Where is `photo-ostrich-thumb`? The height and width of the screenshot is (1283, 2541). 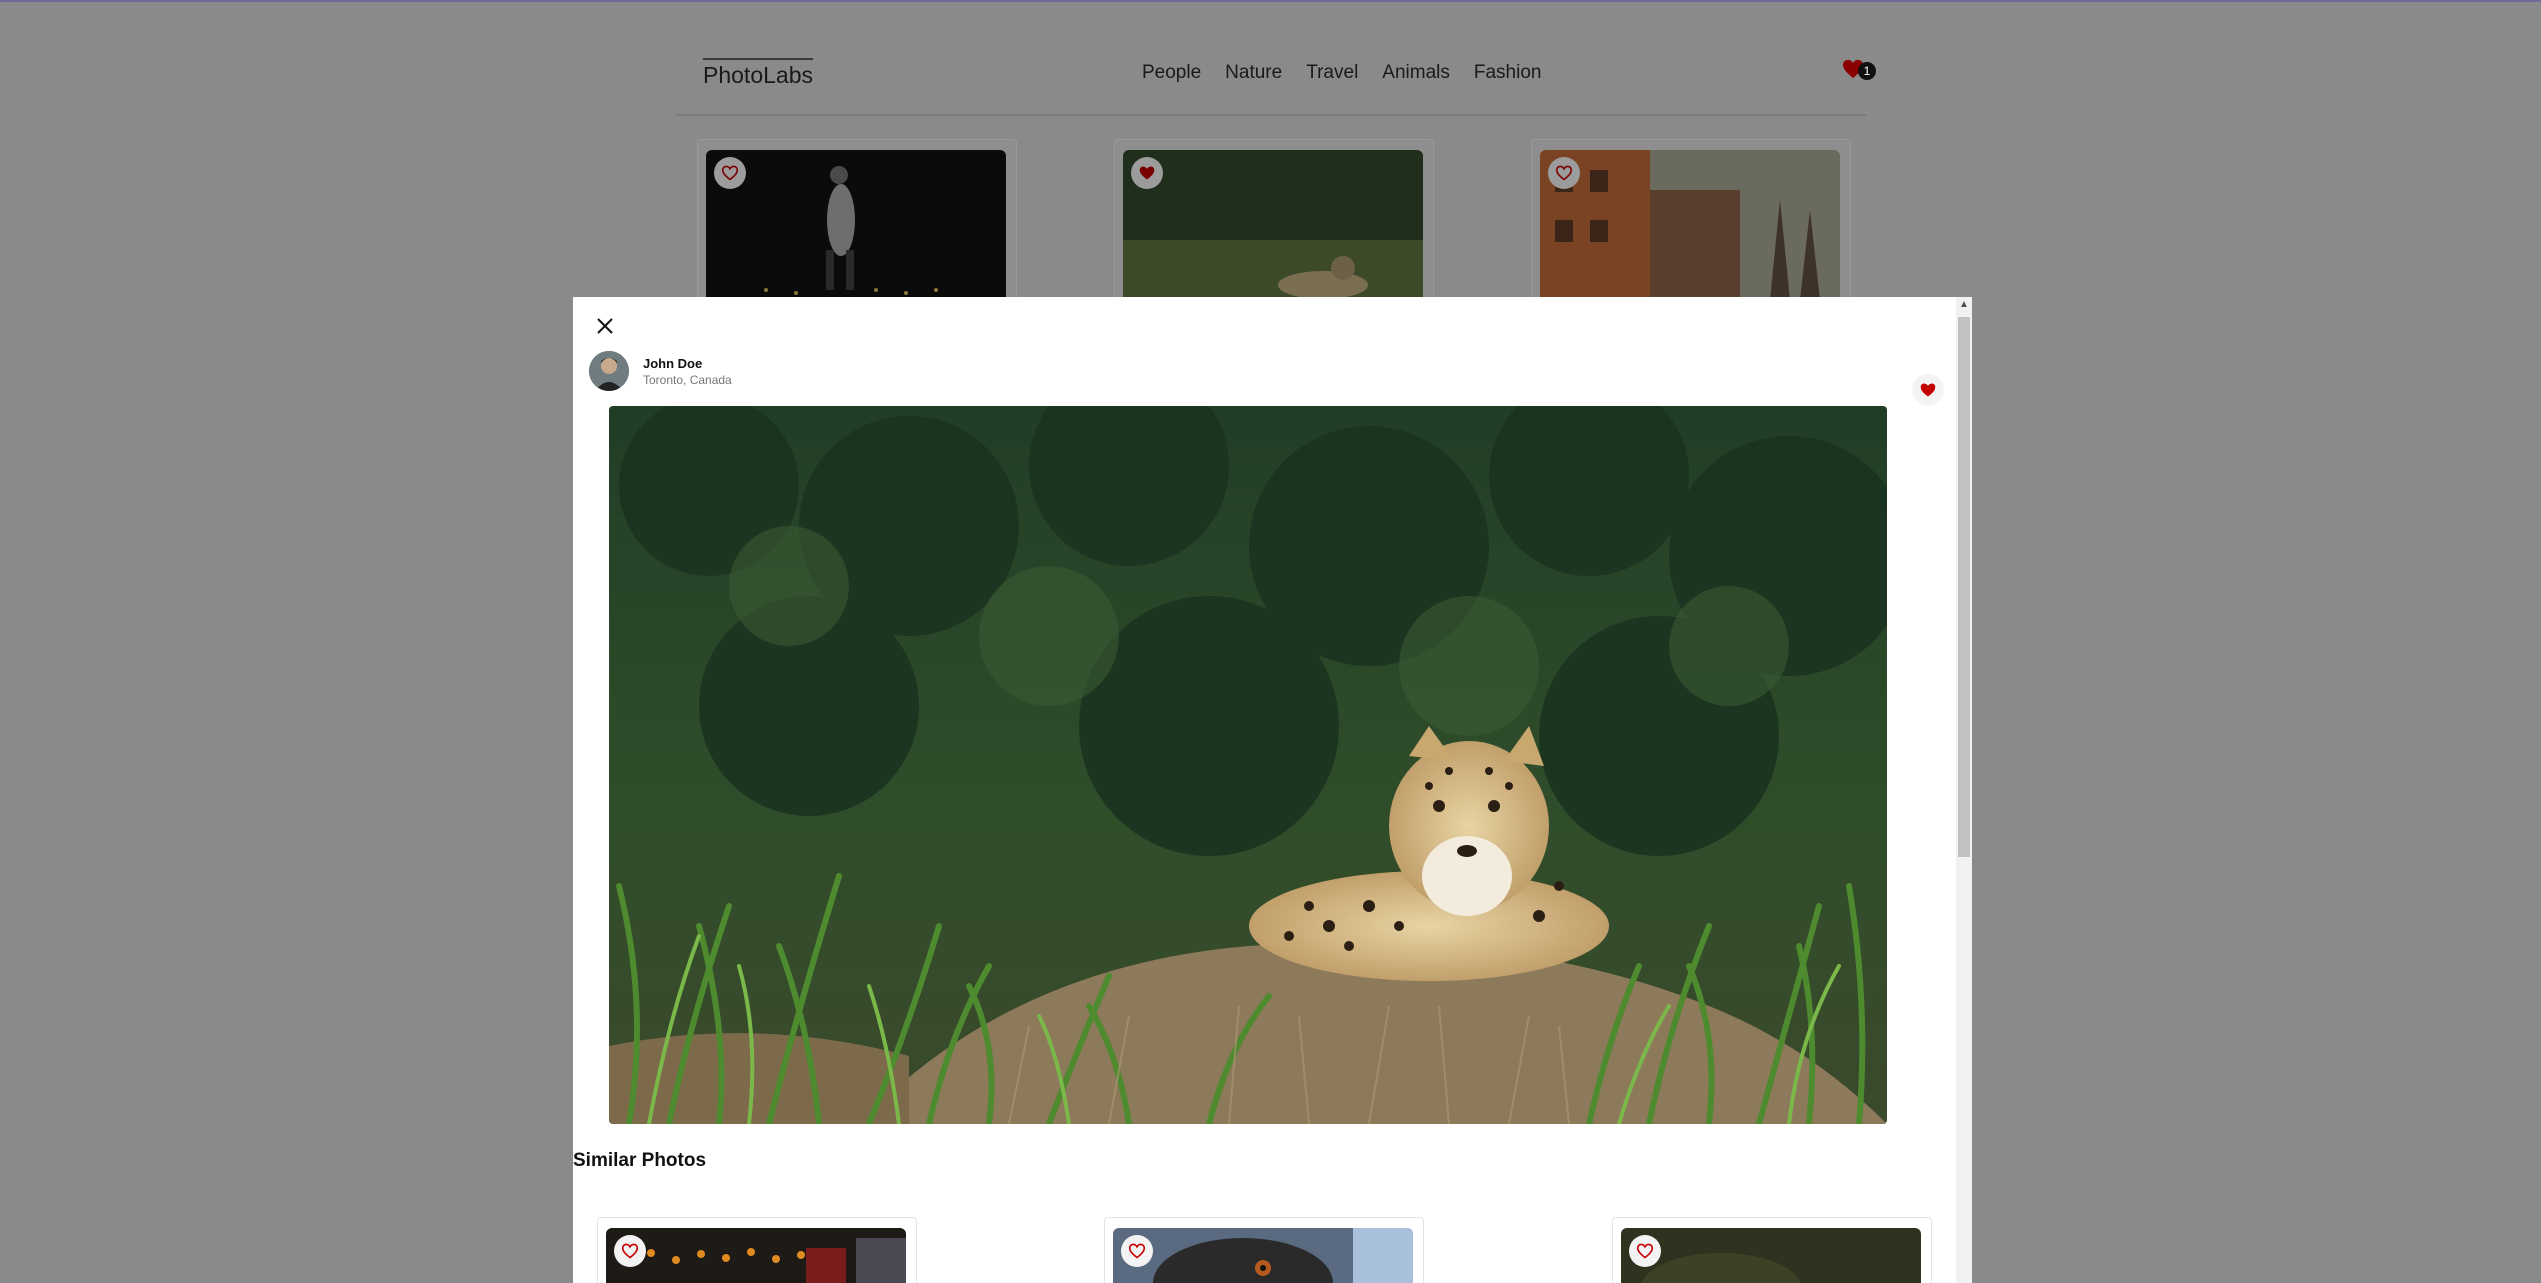
photo-ostrich-thumb is located at coordinates (1263, 1255).